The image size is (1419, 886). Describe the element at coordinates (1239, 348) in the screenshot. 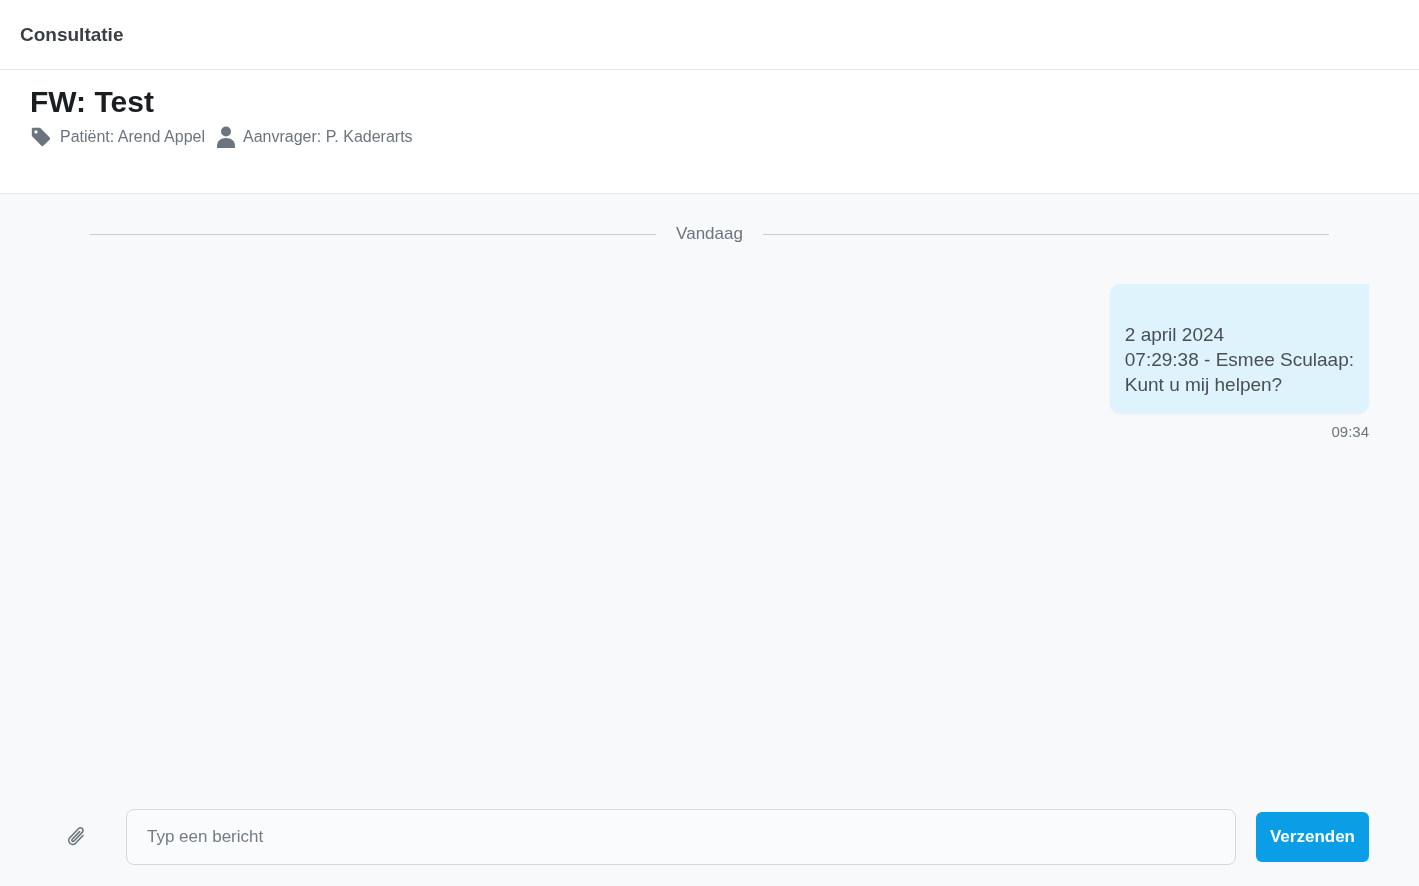

I see `message-bubble: 2 april 2024 07:29:38 - Esmee Sculaap: Kunt u mij helpen?` at that location.